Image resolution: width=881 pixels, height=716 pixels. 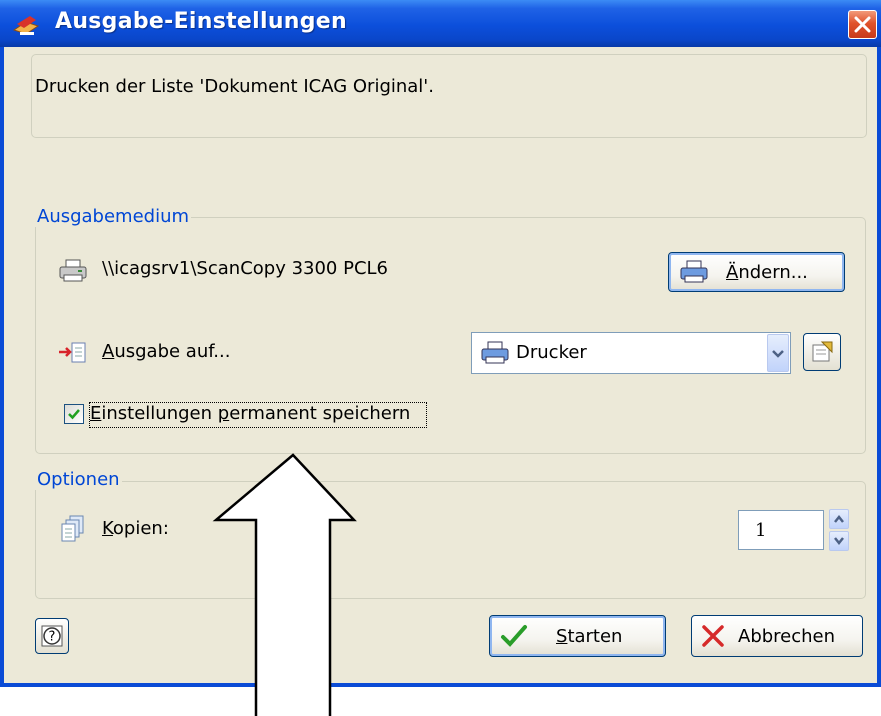 What do you see at coordinates (284, 584) in the screenshot?
I see `up-arrow-annotation` at bounding box center [284, 584].